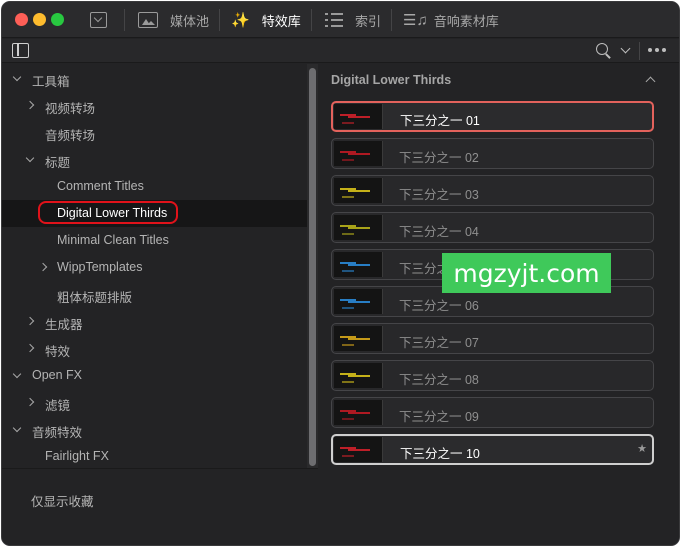 Image resolution: width=681 pixels, height=547 pixels. Describe the element at coordinates (657, 50) in the screenshot. I see `more-options-icon` at that location.